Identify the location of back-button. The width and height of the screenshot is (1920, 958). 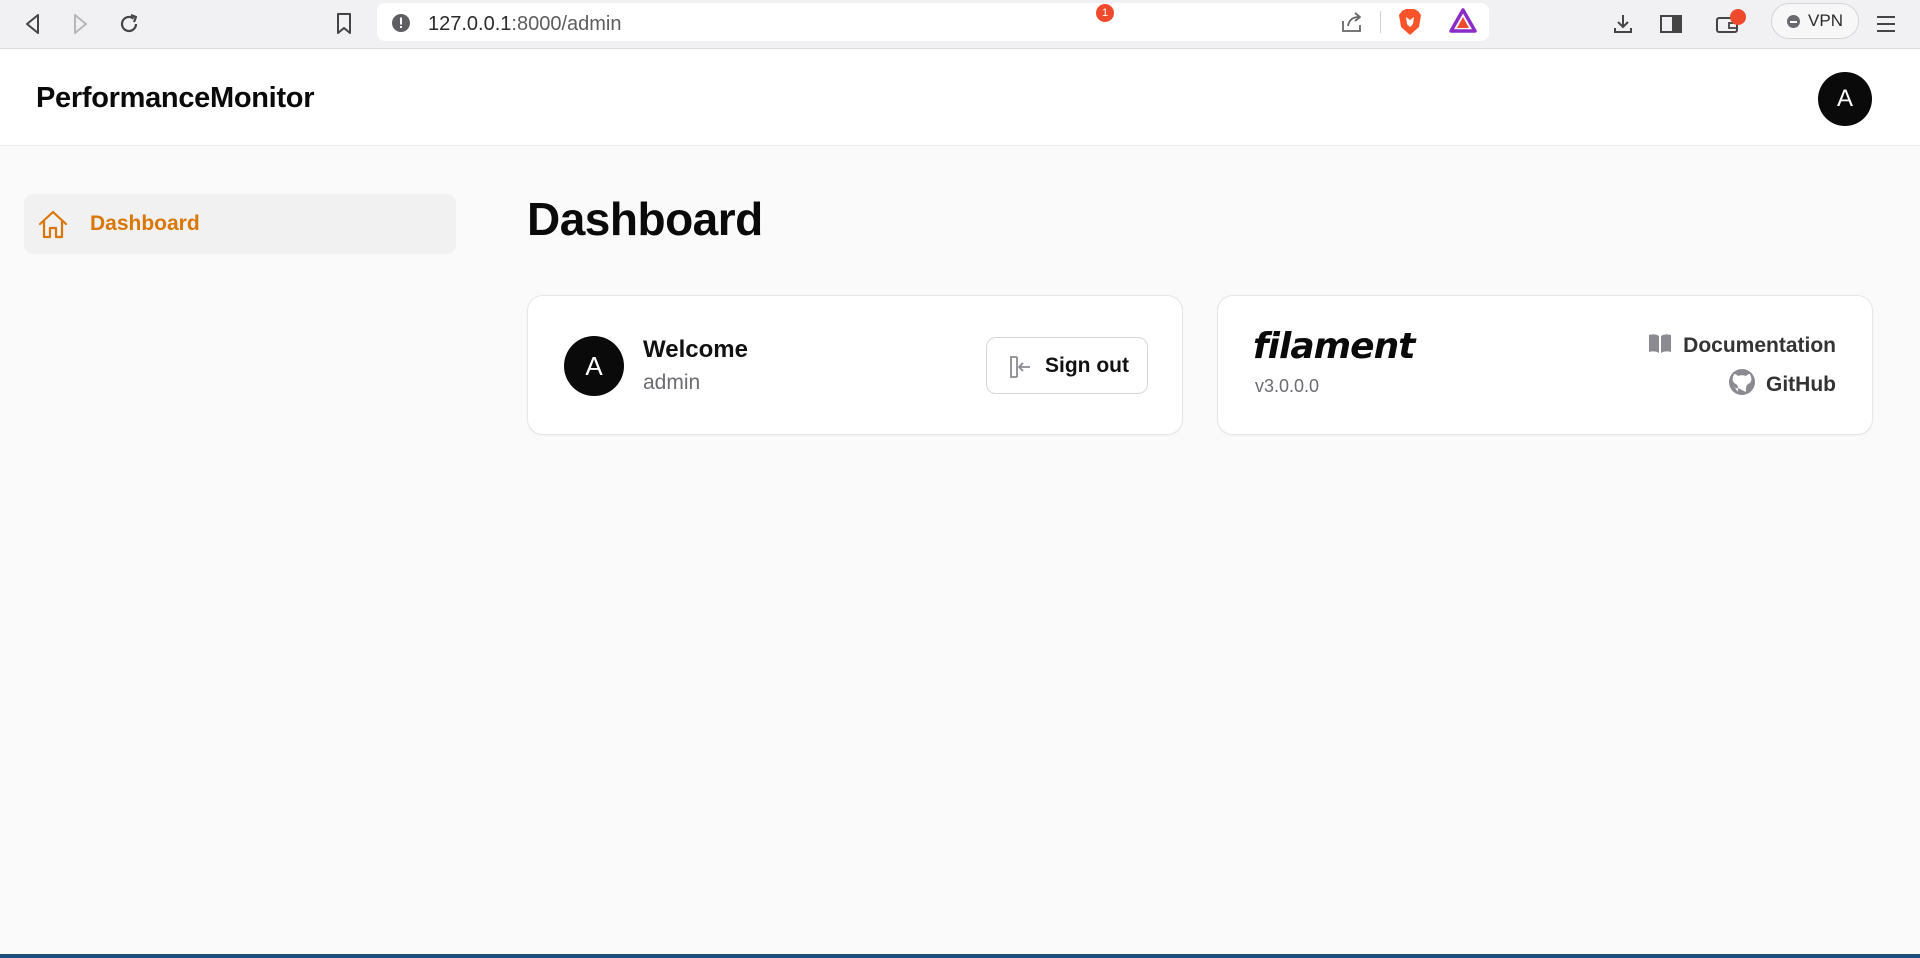
(33, 24).